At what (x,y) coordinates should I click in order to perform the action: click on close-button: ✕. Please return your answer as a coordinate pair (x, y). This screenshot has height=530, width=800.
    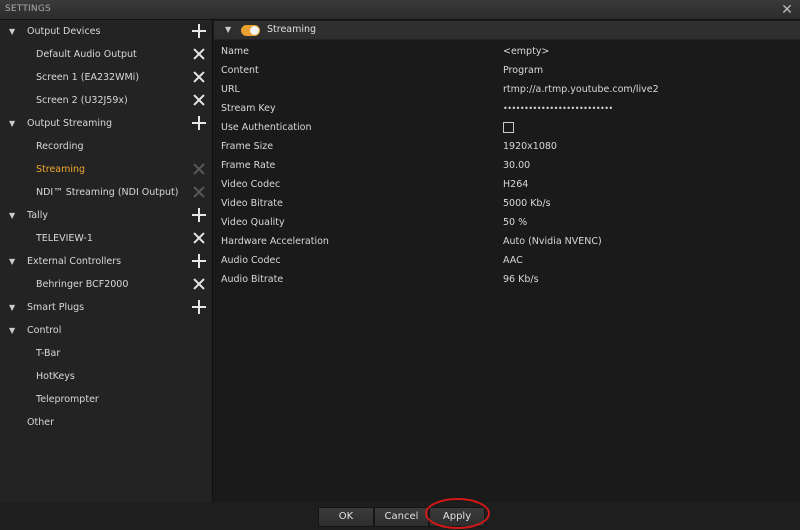
    Looking at the image, I should click on (787, 10).